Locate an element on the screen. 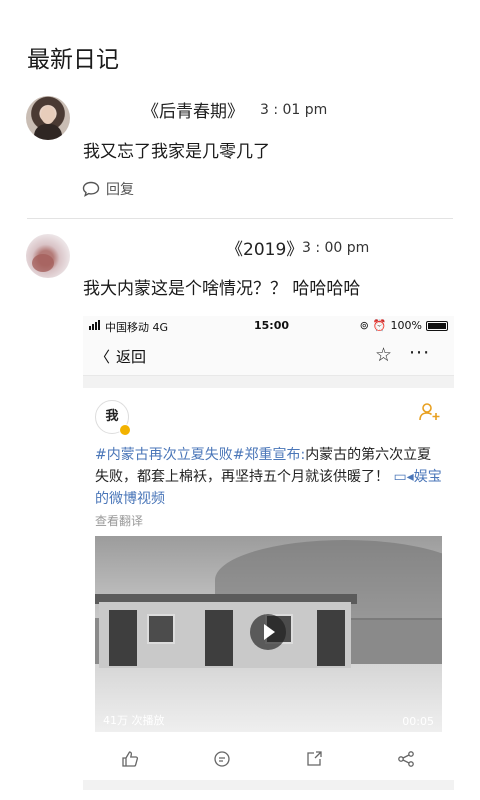  carrier-label: 中国移动 4G is located at coordinates (137, 327).